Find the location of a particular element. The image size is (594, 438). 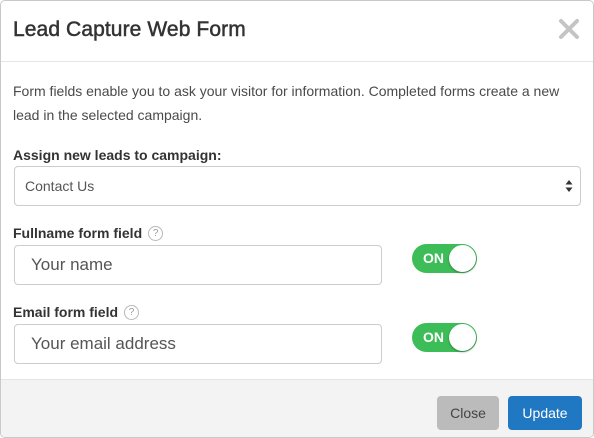

campaign-select: Contact Us is located at coordinates (297, 186).